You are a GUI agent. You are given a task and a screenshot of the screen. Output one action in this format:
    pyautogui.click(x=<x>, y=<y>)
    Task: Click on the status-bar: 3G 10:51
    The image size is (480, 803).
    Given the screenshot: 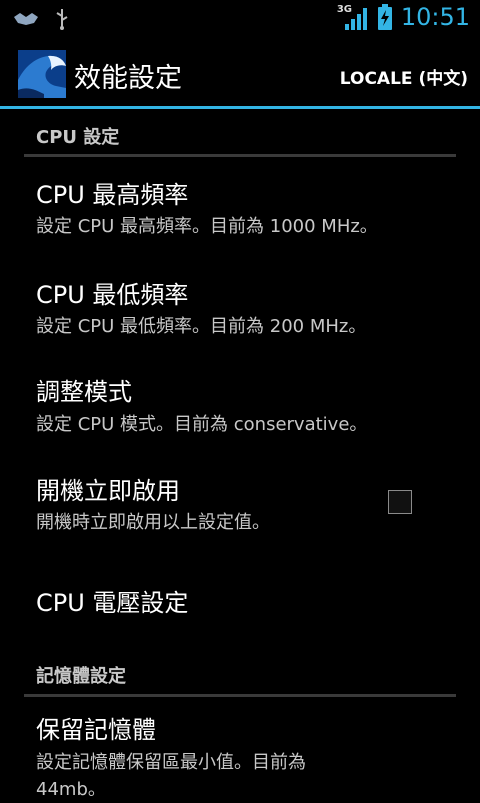 What is the action you would take?
    pyautogui.click(x=240, y=19)
    